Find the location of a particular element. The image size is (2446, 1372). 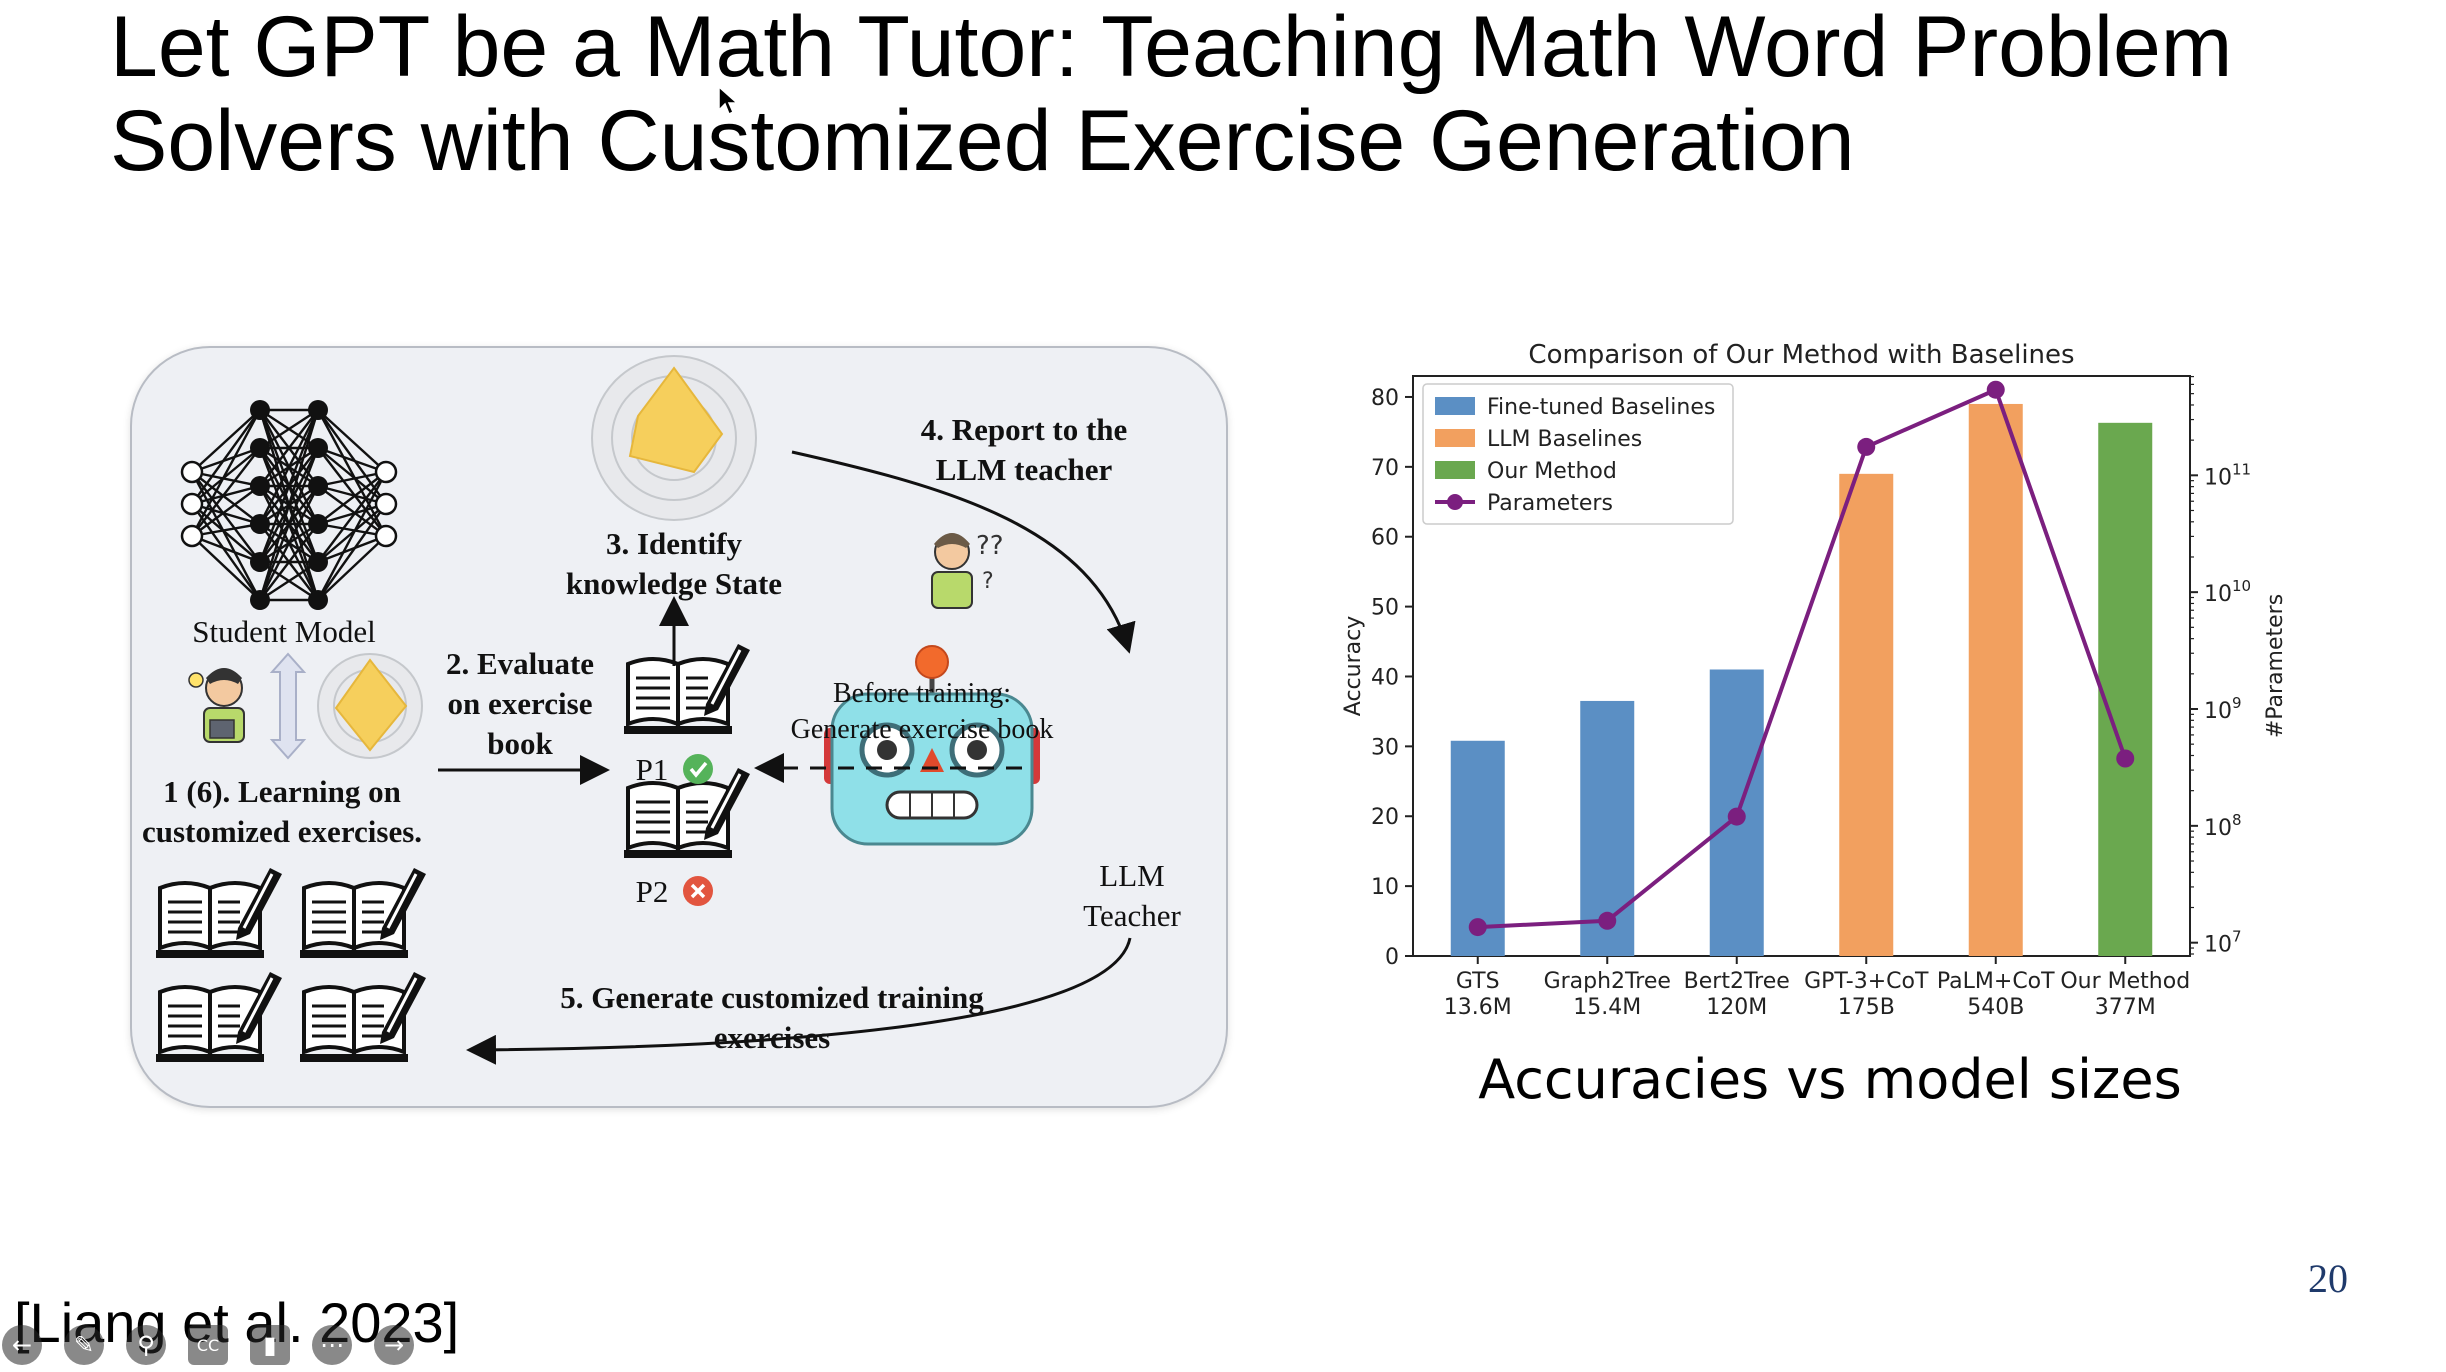

student-person-icon is located at coordinates (216, 705).